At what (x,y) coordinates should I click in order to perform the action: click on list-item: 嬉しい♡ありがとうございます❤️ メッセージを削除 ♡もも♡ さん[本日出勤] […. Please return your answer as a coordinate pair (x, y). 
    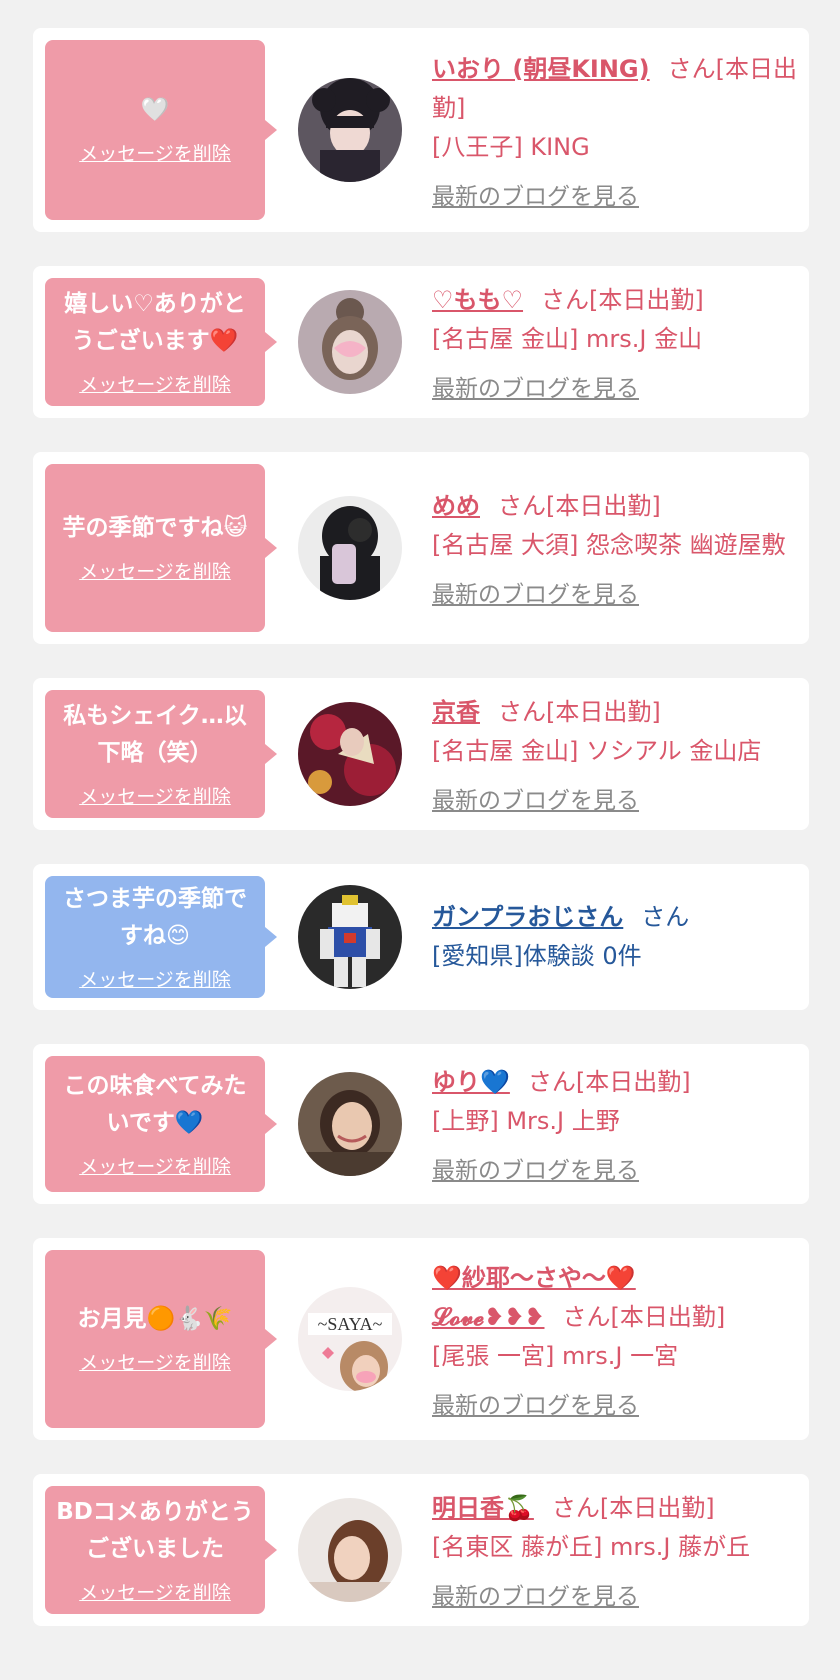
    Looking at the image, I should click on (421, 342).